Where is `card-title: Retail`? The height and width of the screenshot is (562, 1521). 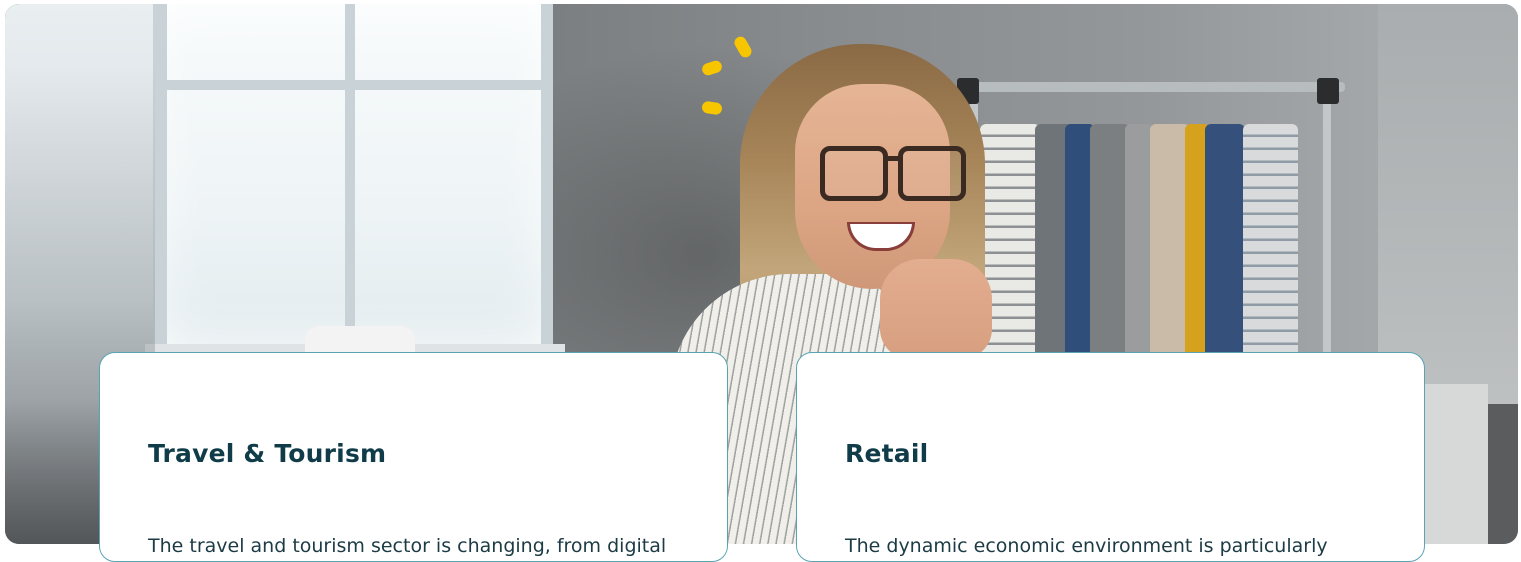 card-title: Retail is located at coordinates (887, 453).